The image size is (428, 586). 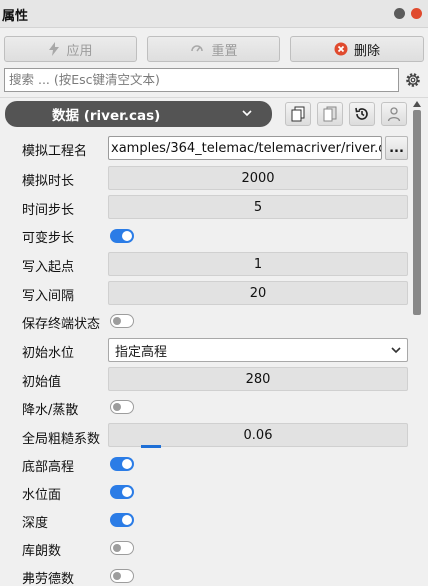 I want to click on apply-label: 应用, so click(x=79, y=51).